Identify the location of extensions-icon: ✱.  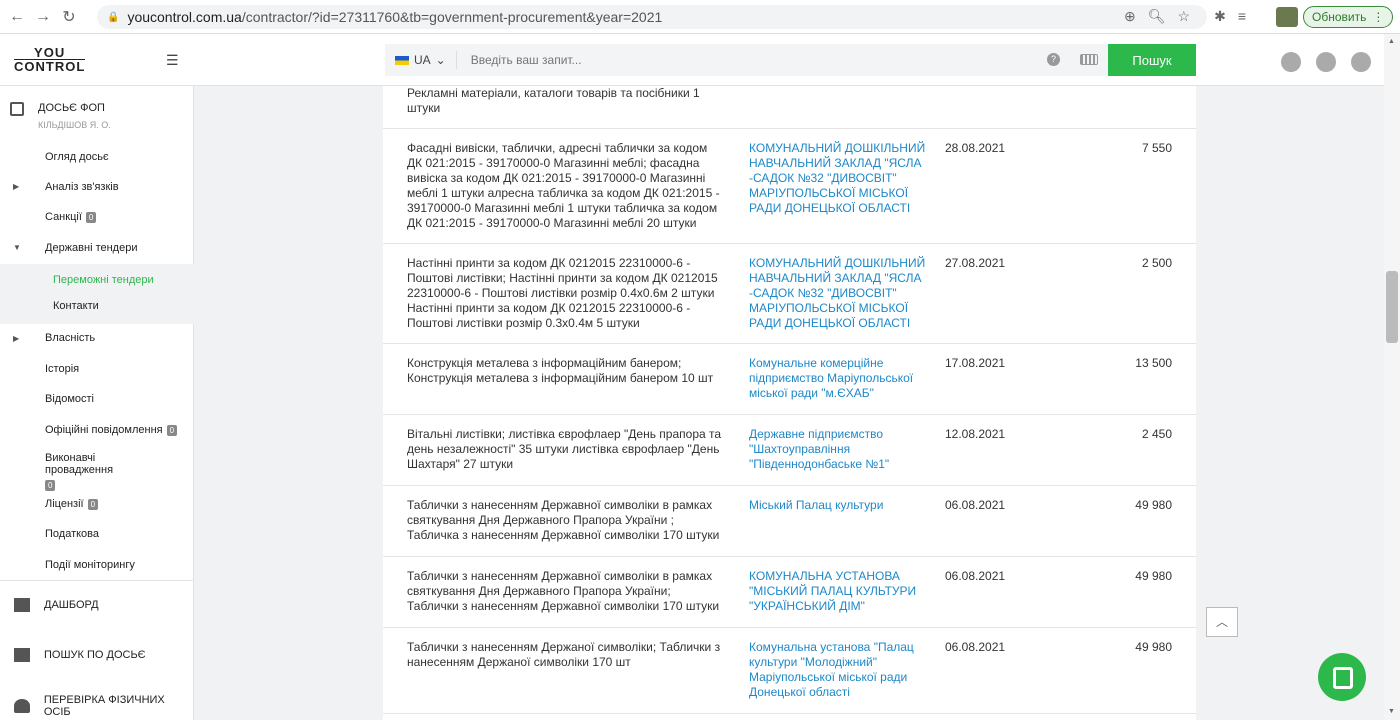
(1220, 16).